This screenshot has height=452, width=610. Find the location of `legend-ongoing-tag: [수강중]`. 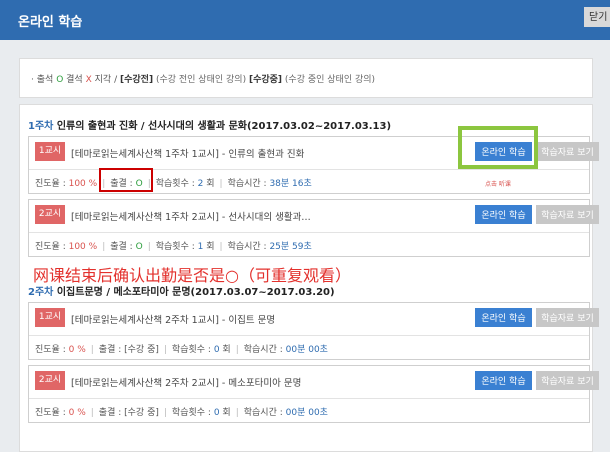

legend-ongoing-tag: [수강중] is located at coordinates (265, 80).